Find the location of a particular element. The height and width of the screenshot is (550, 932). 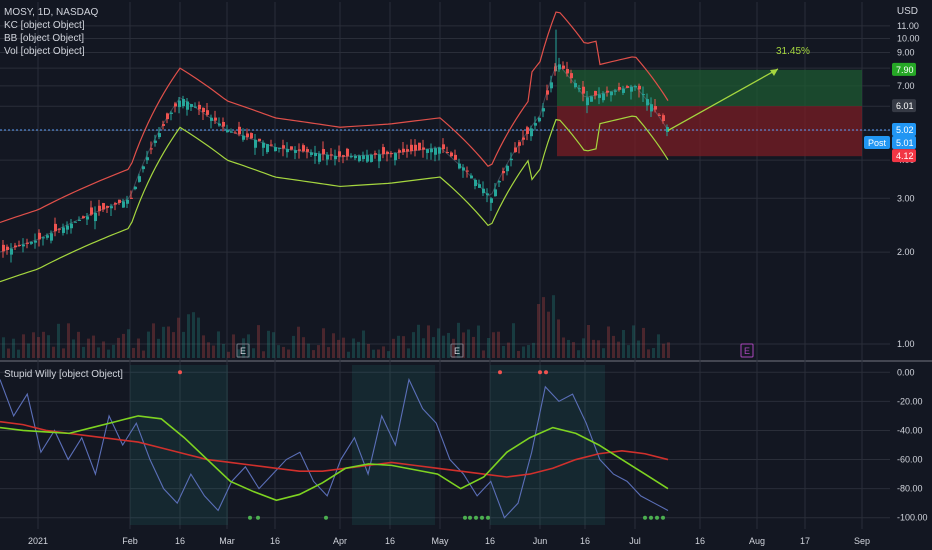

signal-region is located at coordinates (393, 445).